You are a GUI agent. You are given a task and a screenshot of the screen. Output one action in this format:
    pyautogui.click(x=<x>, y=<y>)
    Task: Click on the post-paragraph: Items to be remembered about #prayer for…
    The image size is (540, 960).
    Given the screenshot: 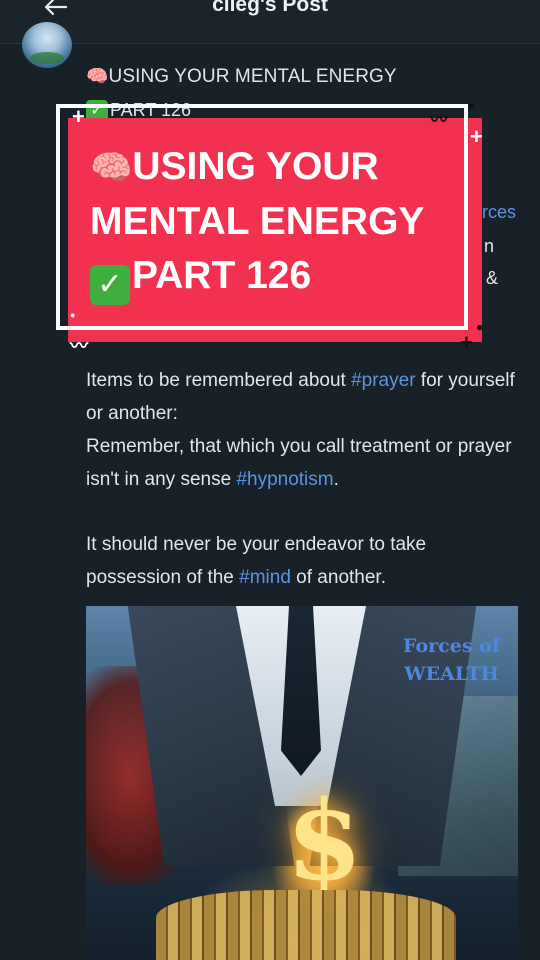 What is the action you would take?
    pyautogui.click(x=301, y=430)
    